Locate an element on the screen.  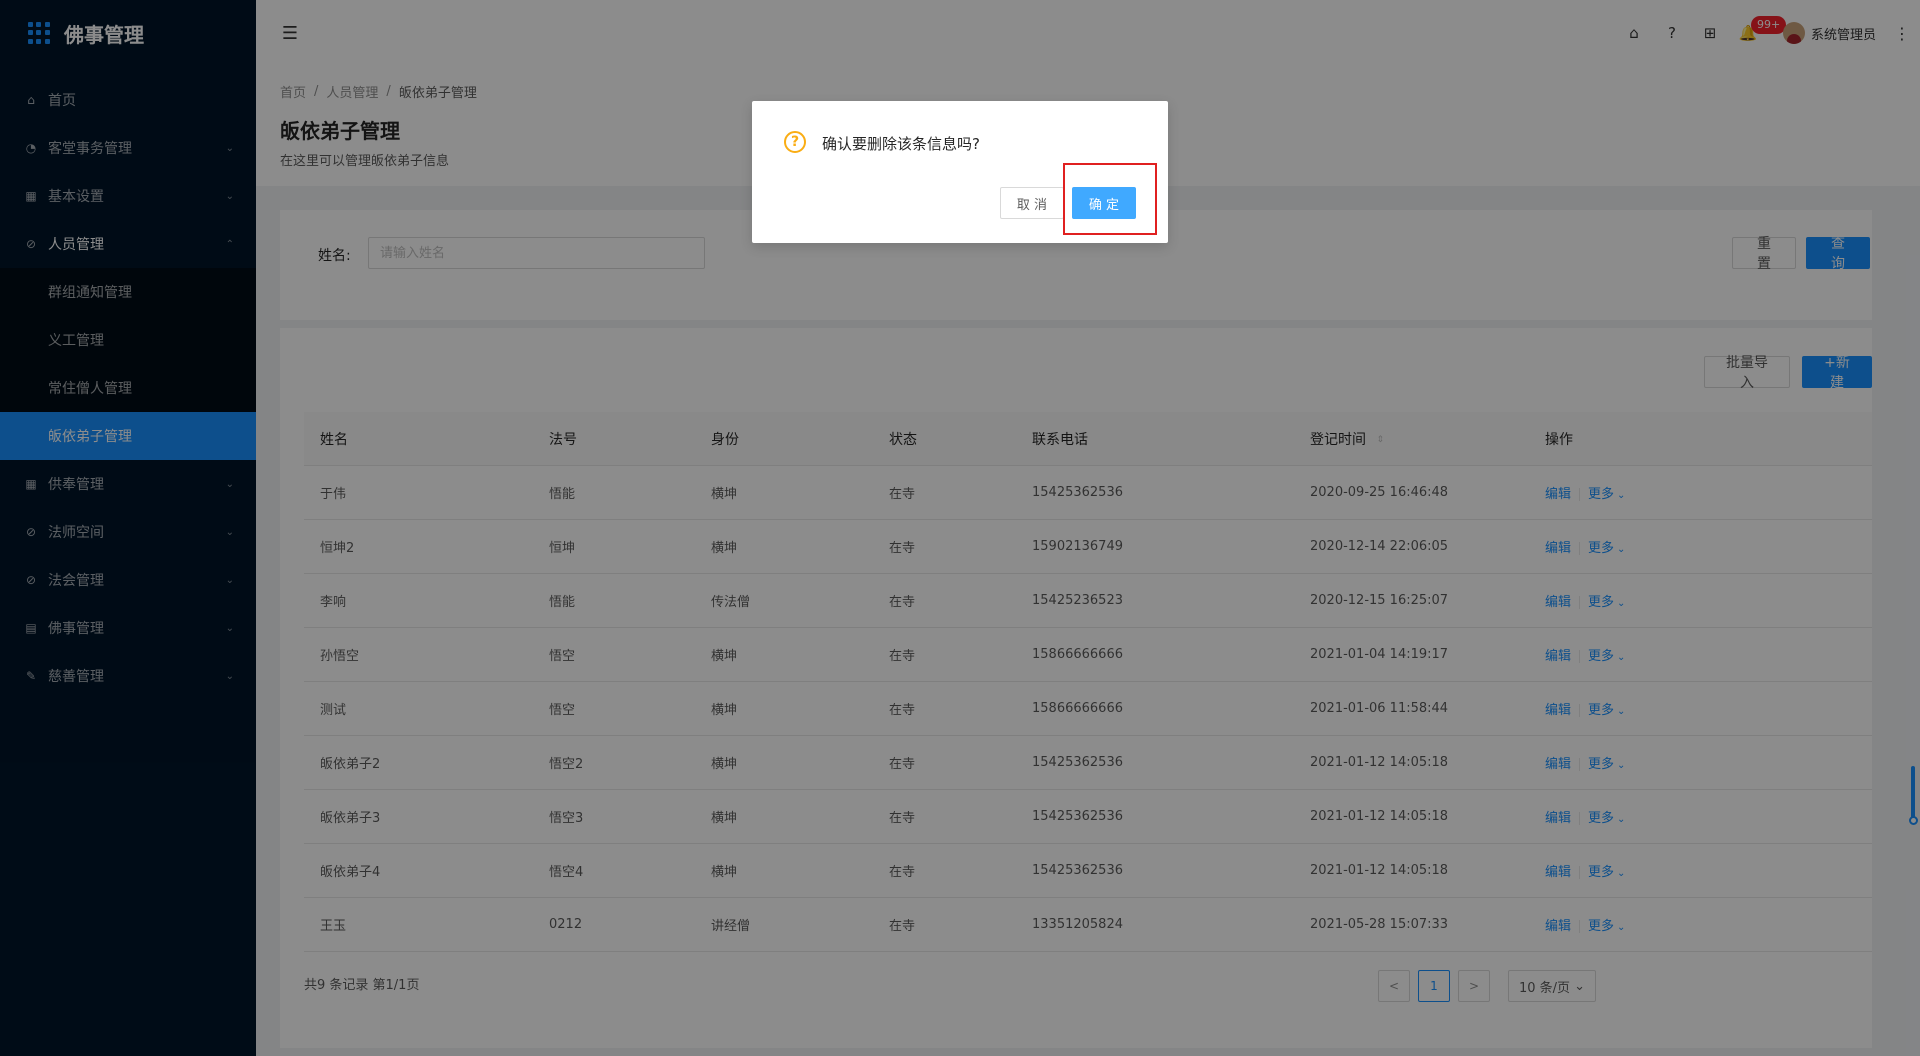
confirm-message: 确认要删除该条信息吗? is located at coordinates (901, 144).